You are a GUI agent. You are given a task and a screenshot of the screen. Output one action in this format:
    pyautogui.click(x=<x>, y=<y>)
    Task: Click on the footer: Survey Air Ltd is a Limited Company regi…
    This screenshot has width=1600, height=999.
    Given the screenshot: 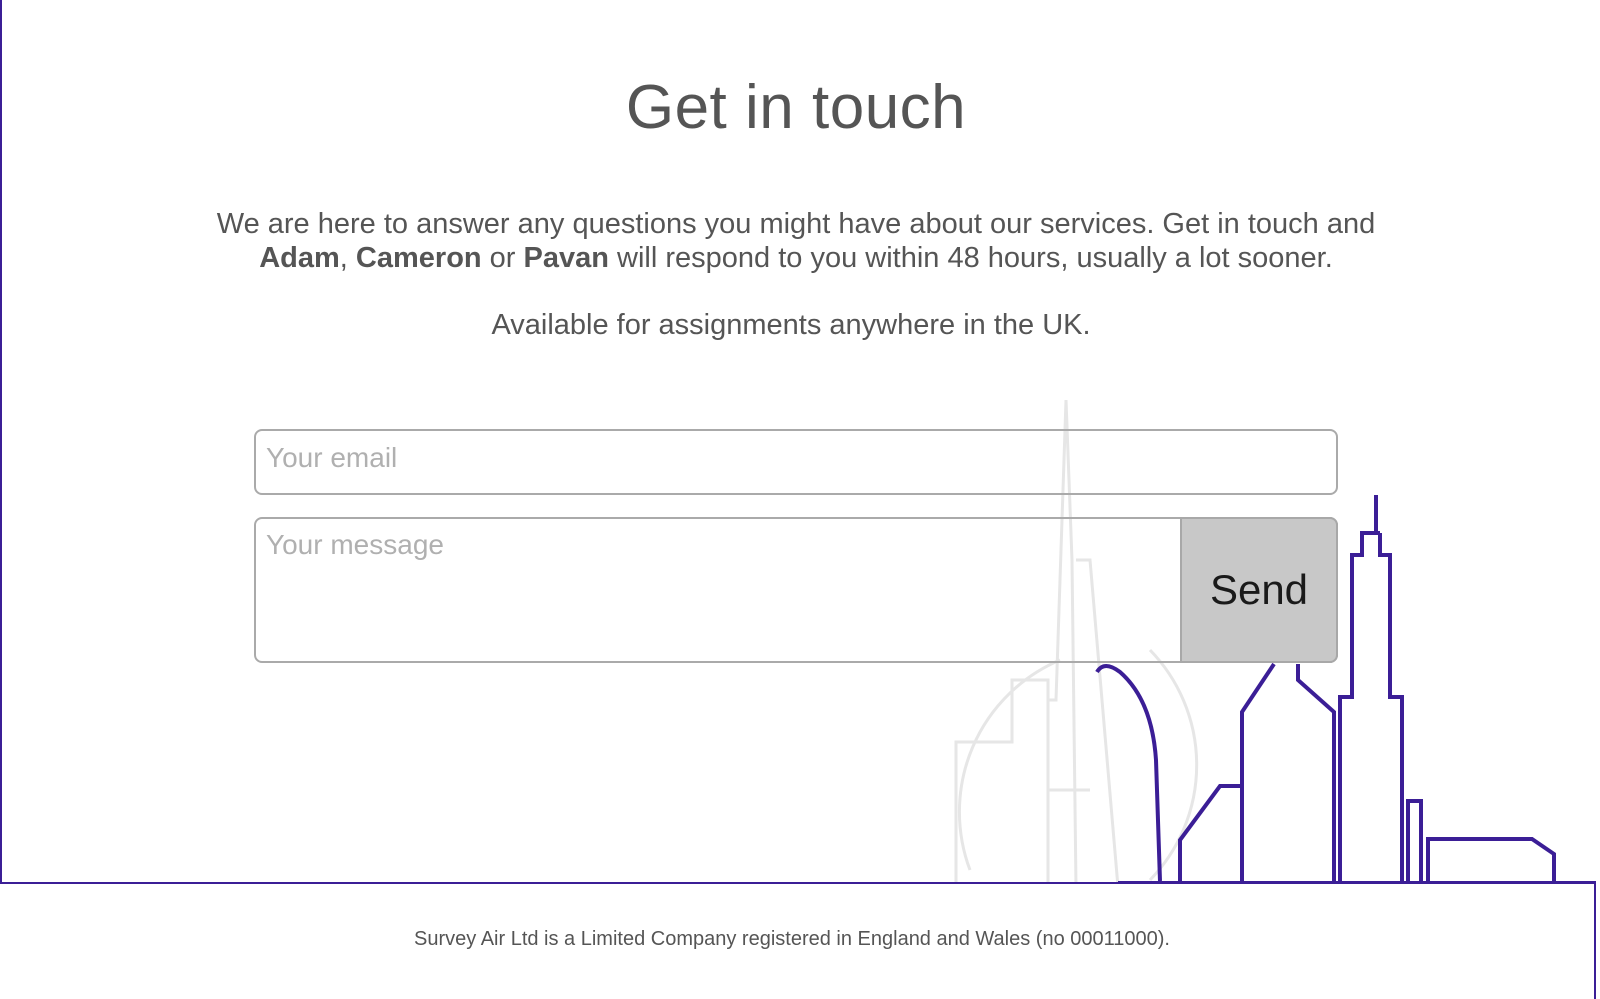 What is the action you would take?
    pyautogui.click(x=798, y=940)
    